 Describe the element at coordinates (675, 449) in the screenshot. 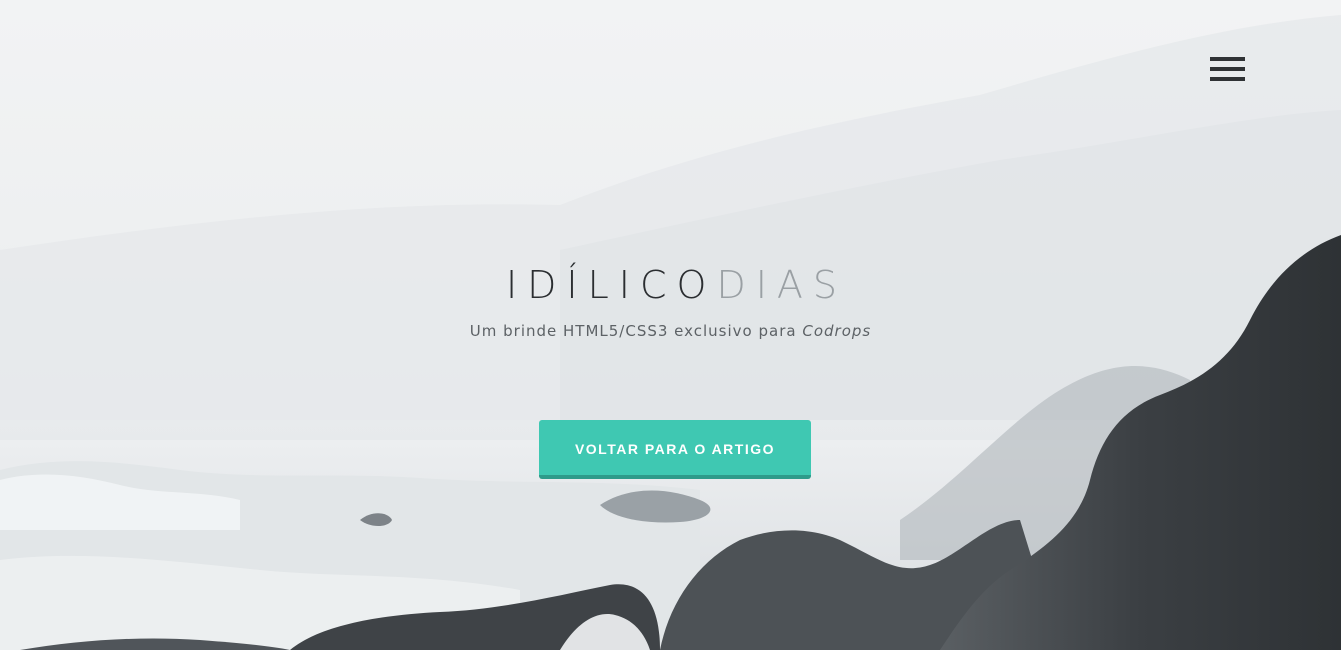

I see `back-to-article-button: VOLTAR PARA O ARTIGO` at that location.